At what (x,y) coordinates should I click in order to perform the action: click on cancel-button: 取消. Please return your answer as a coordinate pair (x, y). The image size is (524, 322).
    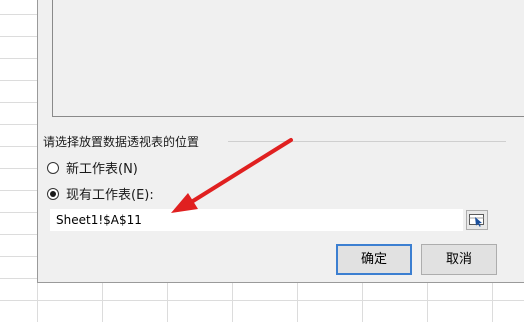
    Looking at the image, I should click on (459, 259).